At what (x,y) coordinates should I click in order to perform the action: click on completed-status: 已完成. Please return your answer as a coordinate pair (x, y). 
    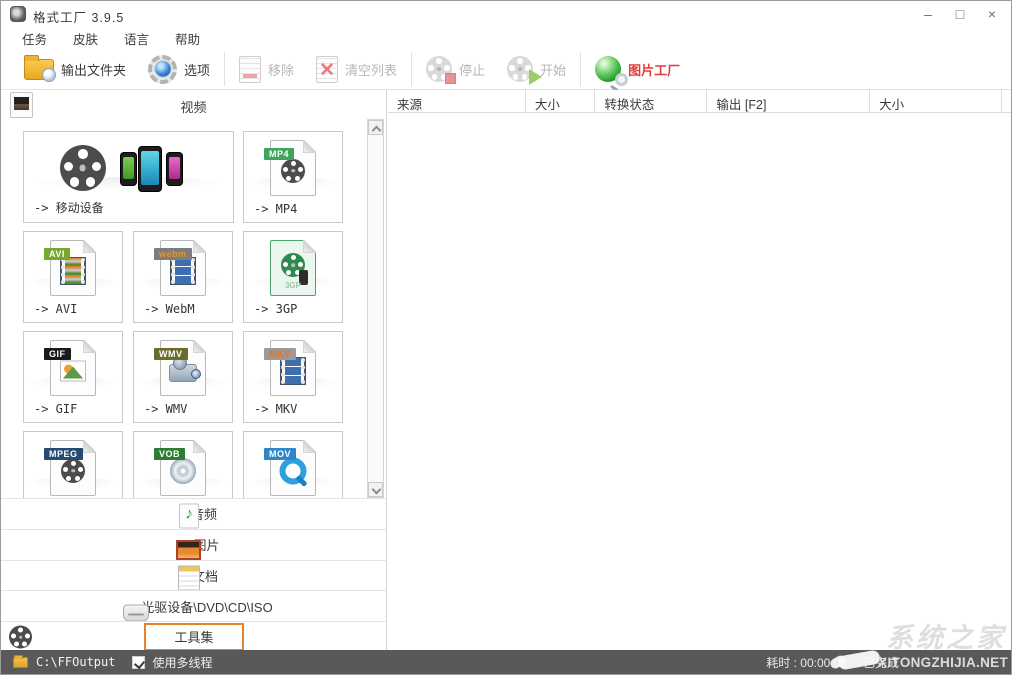
    Looking at the image, I should click on (880, 662).